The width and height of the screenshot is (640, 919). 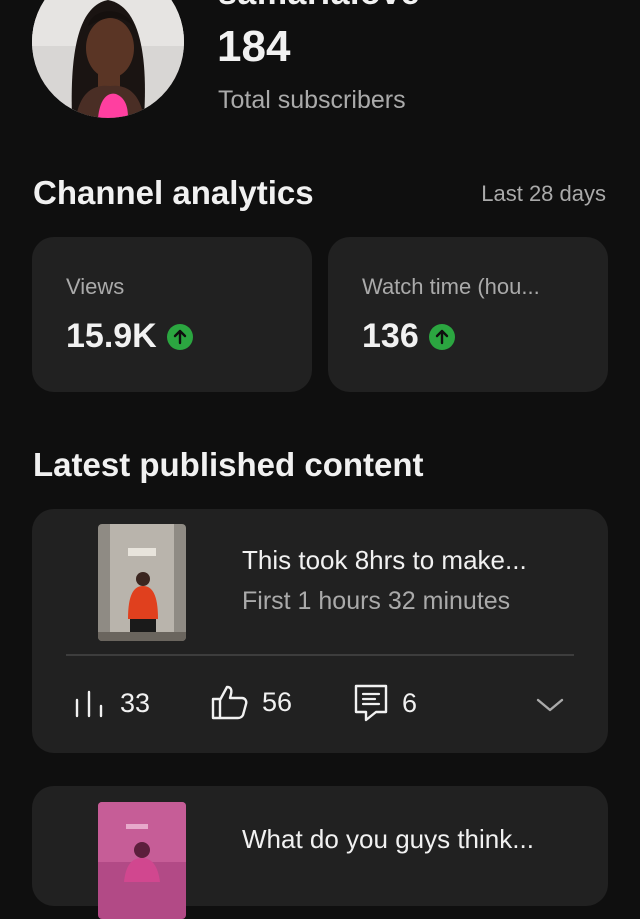 What do you see at coordinates (254, 46) in the screenshot?
I see `subscriber-count: 184` at bounding box center [254, 46].